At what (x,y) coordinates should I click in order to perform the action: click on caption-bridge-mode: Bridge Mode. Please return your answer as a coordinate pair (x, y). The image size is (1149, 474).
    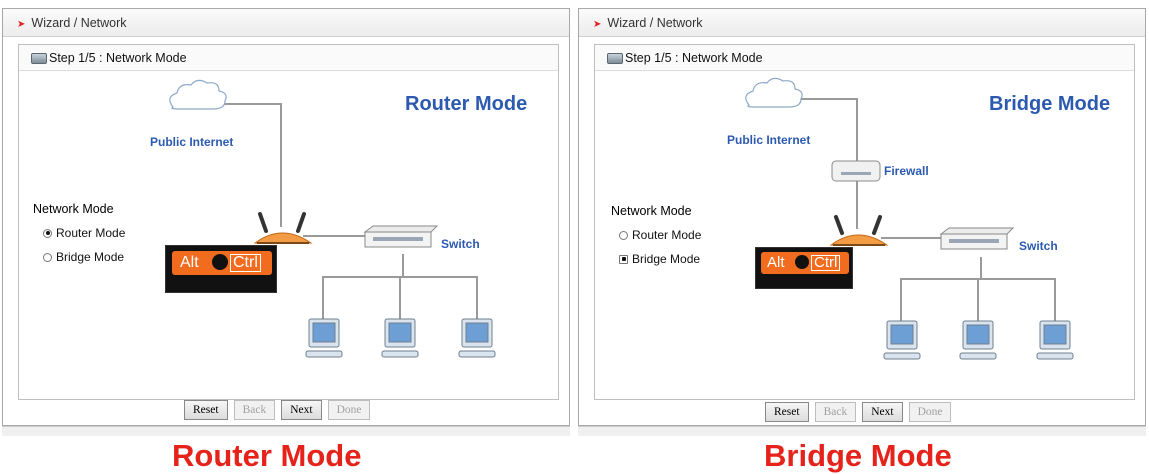
    Looking at the image, I should click on (858, 455).